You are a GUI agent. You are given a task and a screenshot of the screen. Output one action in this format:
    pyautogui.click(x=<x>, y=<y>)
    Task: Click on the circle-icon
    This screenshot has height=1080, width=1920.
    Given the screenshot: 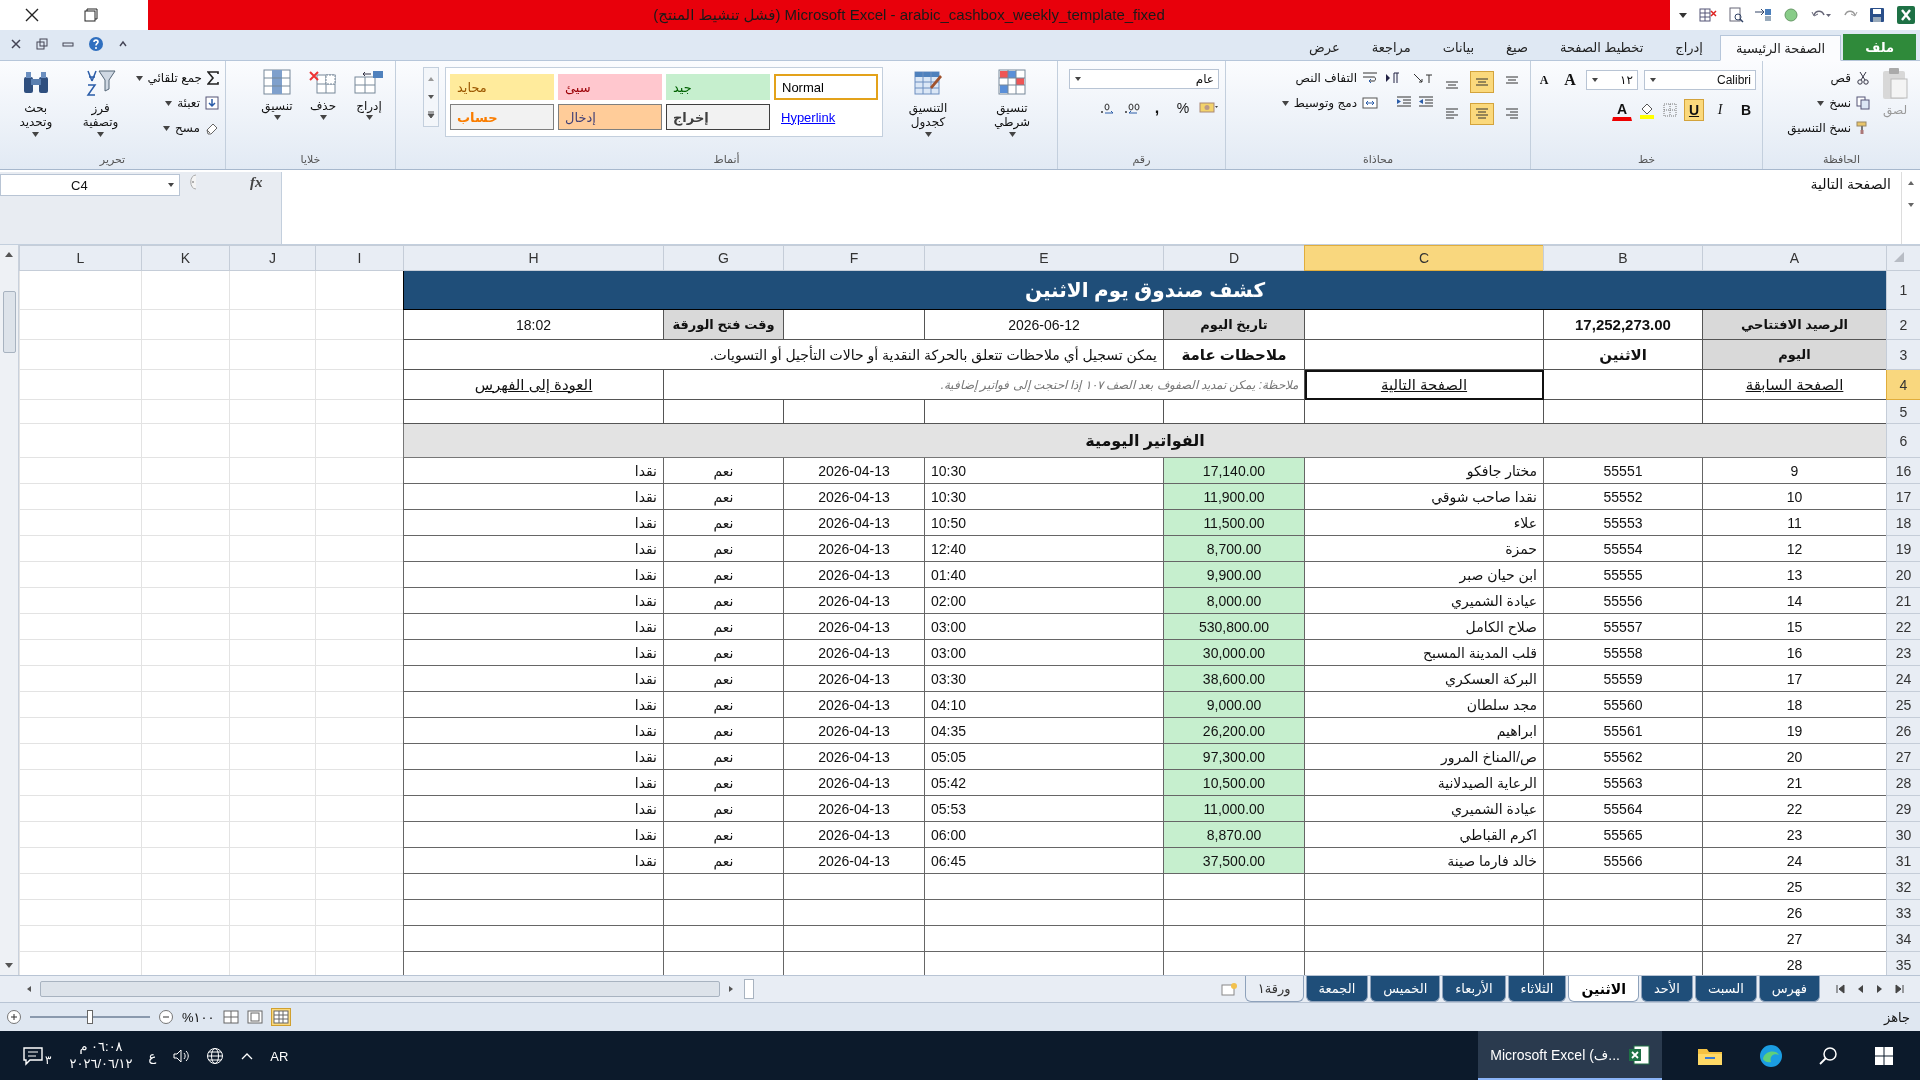 What is the action you would take?
    pyautogui.click(x=1791, y=15)
    